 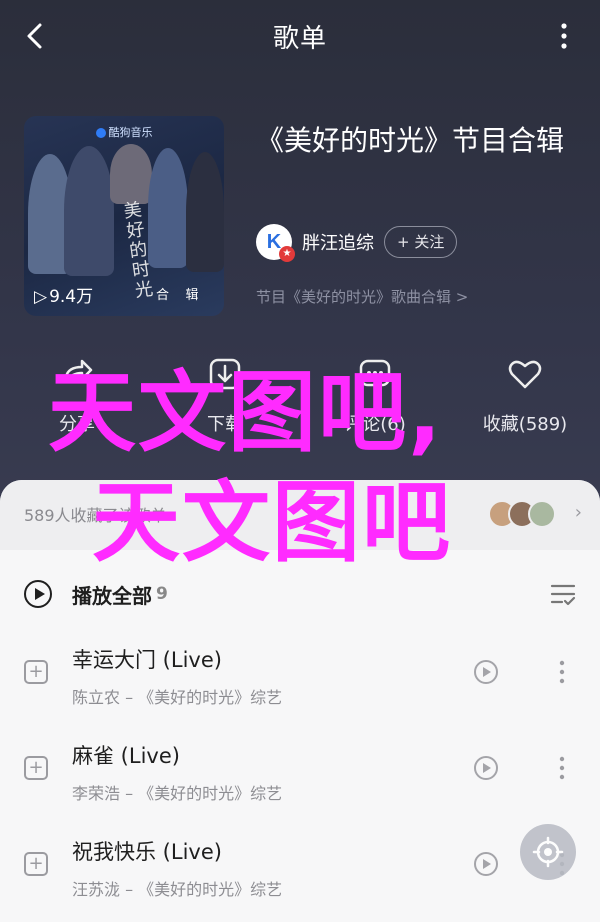 I want to click on locate-current-button, so click(x=548, y=852).